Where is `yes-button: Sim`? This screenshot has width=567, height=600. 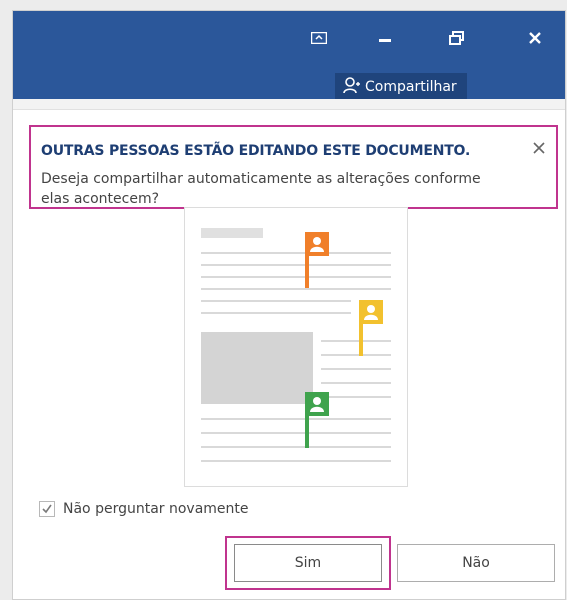
yes-button: Sim is located at coordinates (308, 563).